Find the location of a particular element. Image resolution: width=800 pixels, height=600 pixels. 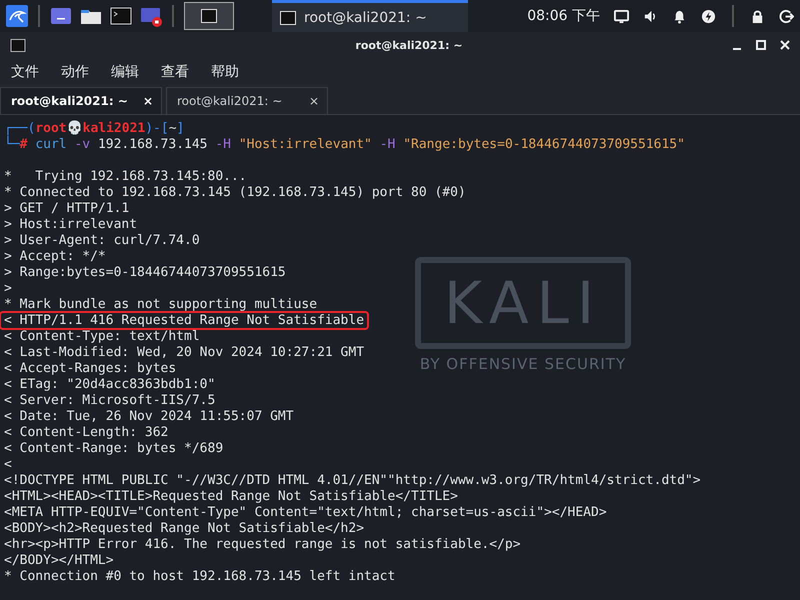

taskbar-window-button: root@kali2021: ~ is located at coordinates (370, 16).